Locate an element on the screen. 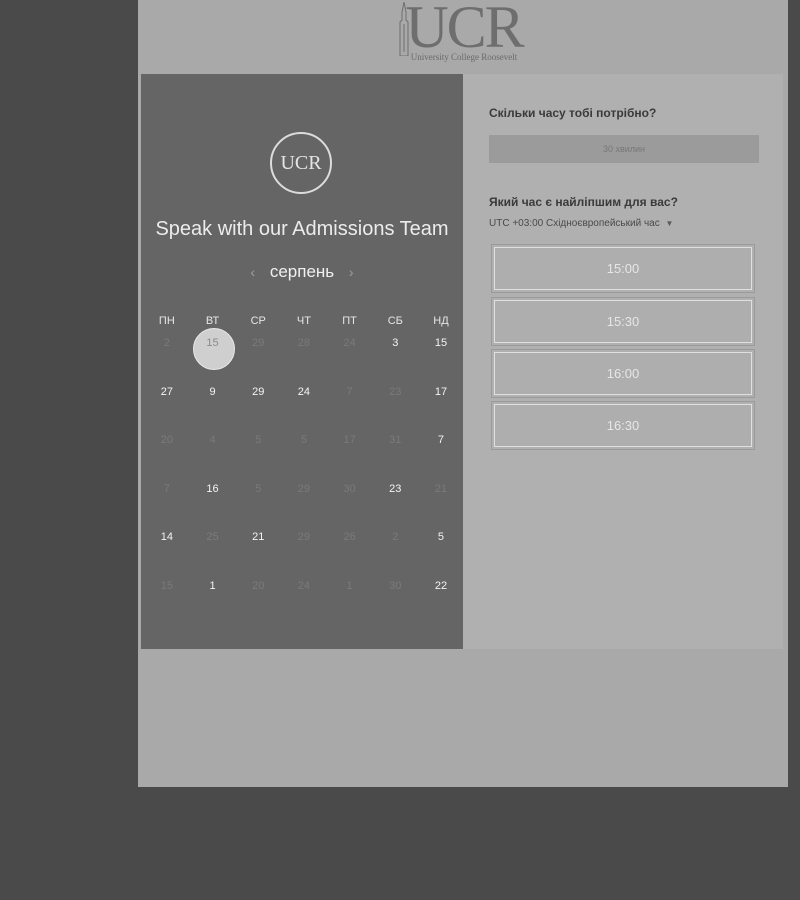 This screenshot has height=900, width=800. circle-logo-text: UCR is located at coordinates (301, 163).